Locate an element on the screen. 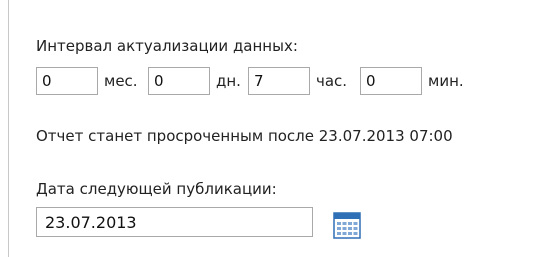  calendar-icon is located at coordinates (347, 225).